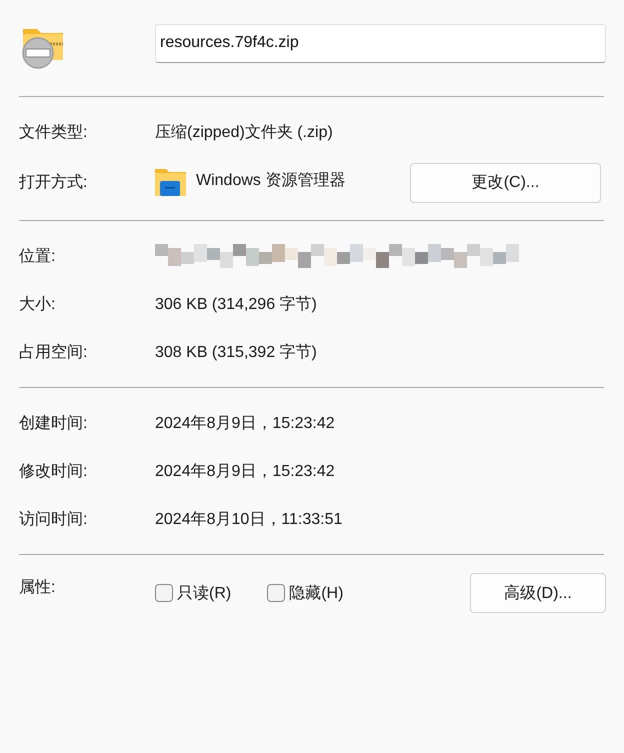 This screenshot has height=753, width=624. Describe the element at coordinates (53, 424) in the screenshot. I see `field-label: 创建时间:` at that location.